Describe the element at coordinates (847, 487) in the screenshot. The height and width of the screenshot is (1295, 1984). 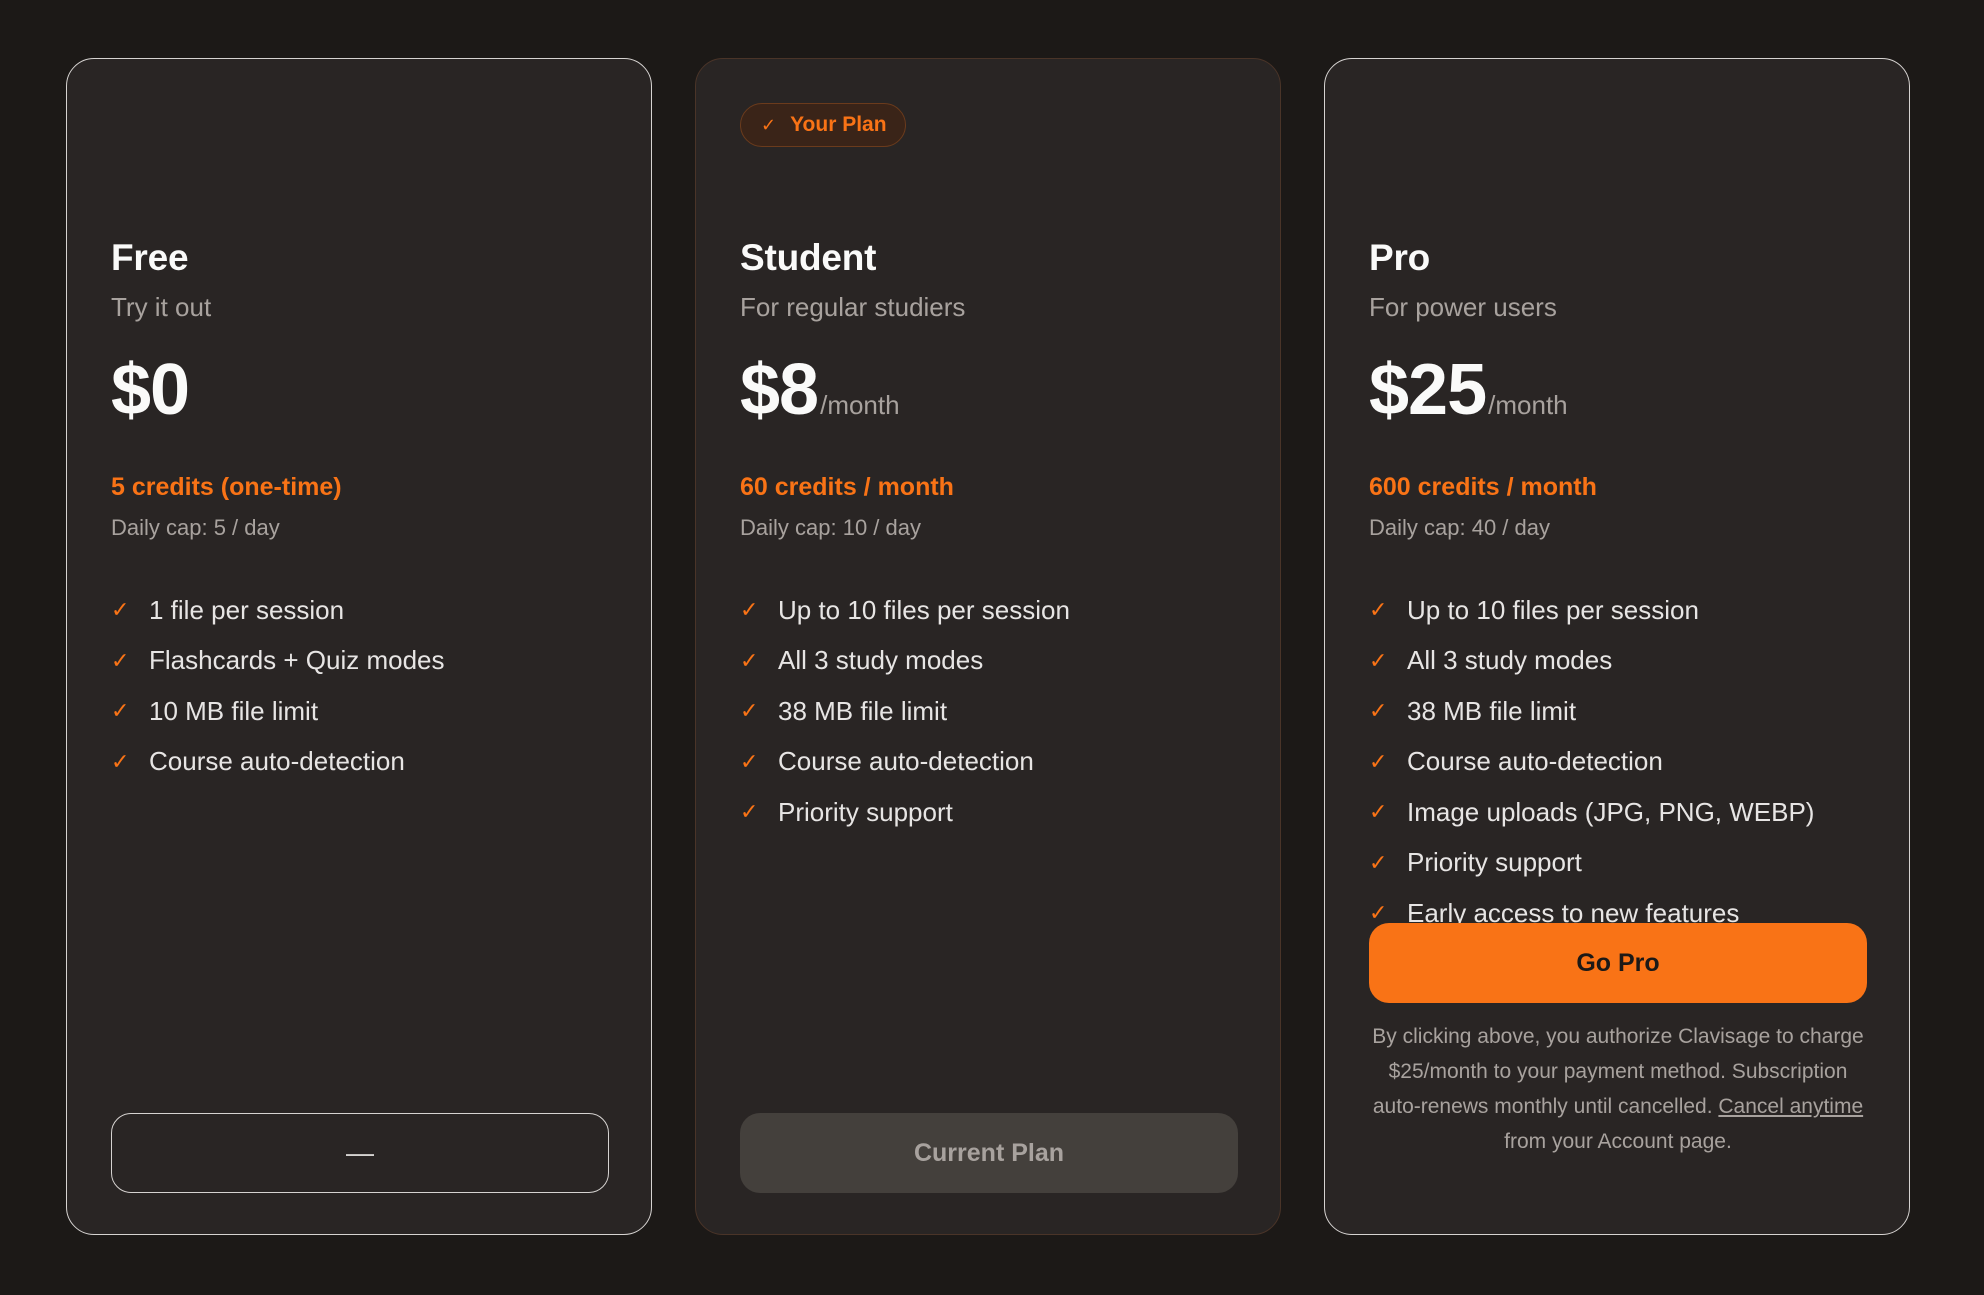
I see `plan-credits: 60 credits / month` at that location.